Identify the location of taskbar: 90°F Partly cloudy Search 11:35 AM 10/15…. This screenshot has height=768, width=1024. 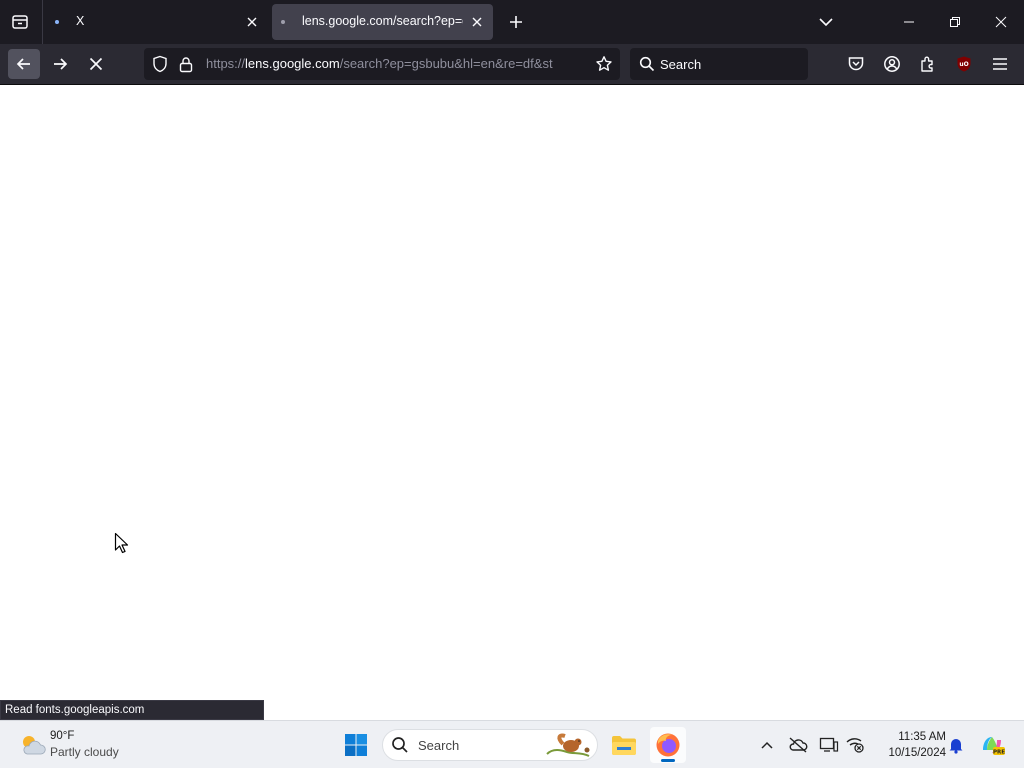
(512, 744).